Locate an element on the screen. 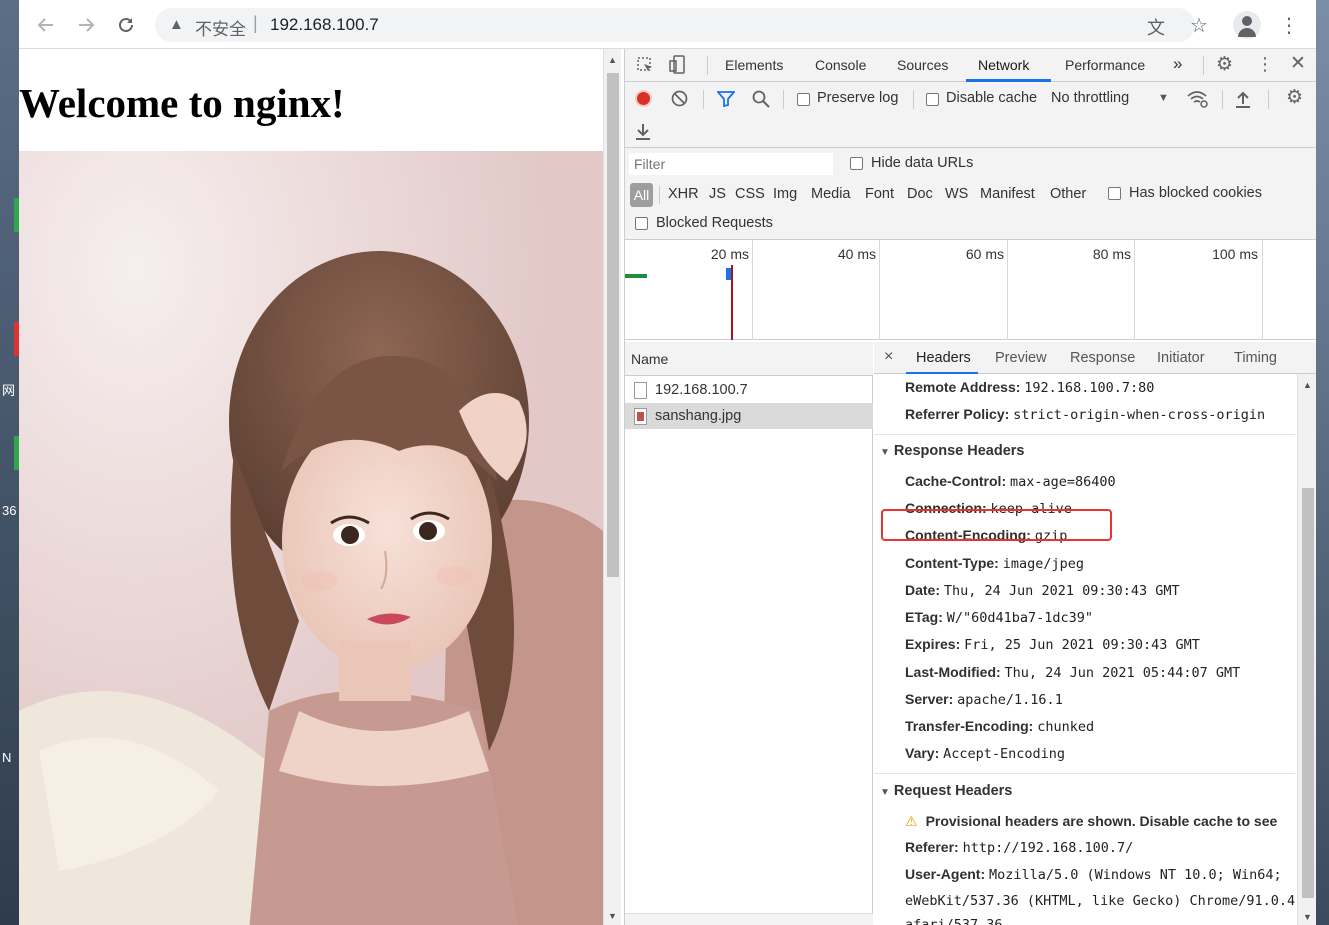 The image size is (1329, 925). type-filter-manifest: Manifest is located at coordinates (1007, 194).